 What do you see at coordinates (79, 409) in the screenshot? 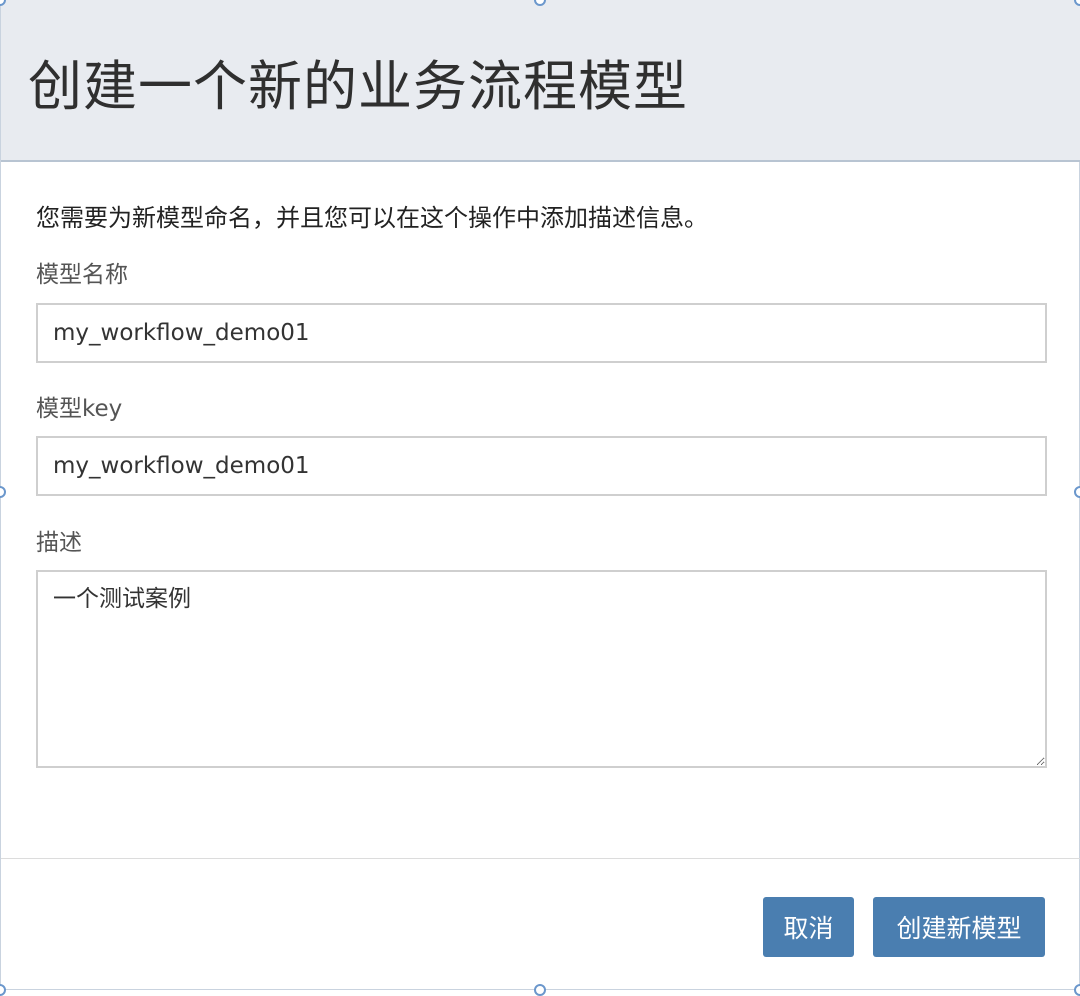
I see `model-key-label: 模型key` at bounding box center [79, 409].